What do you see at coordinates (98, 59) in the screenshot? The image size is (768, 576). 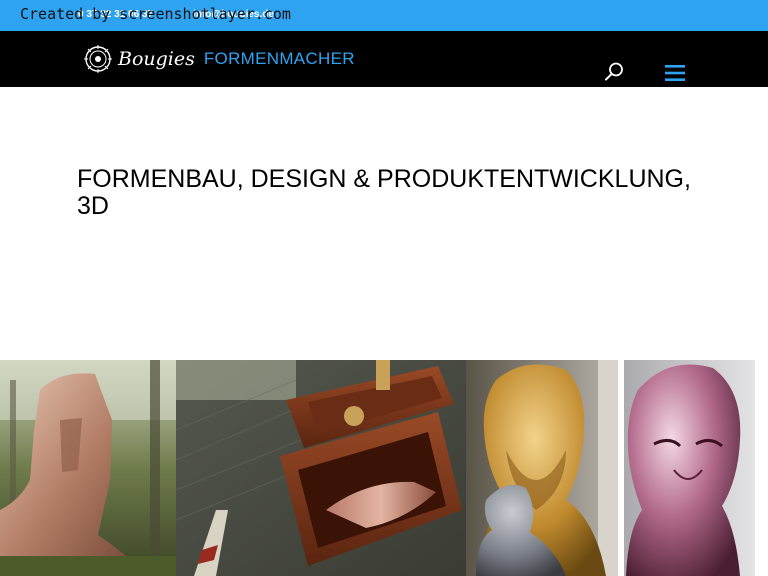 I see `ornament-logo-icon` at bounding box center [98, 59].